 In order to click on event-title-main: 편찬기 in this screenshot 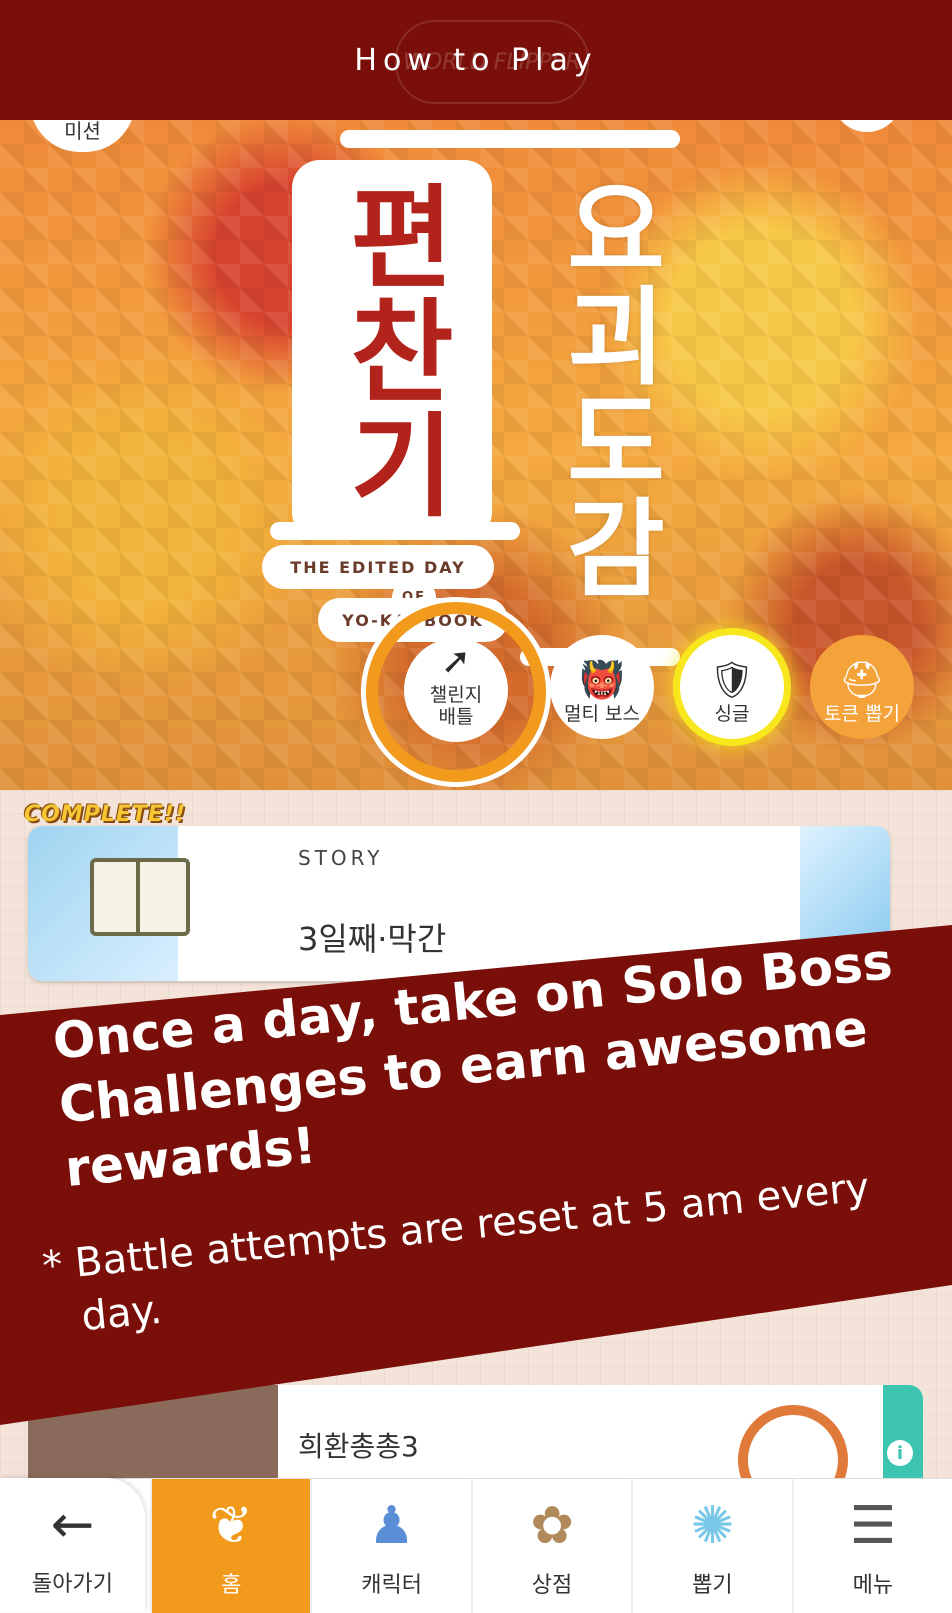, I will do `click(392, 350)`.